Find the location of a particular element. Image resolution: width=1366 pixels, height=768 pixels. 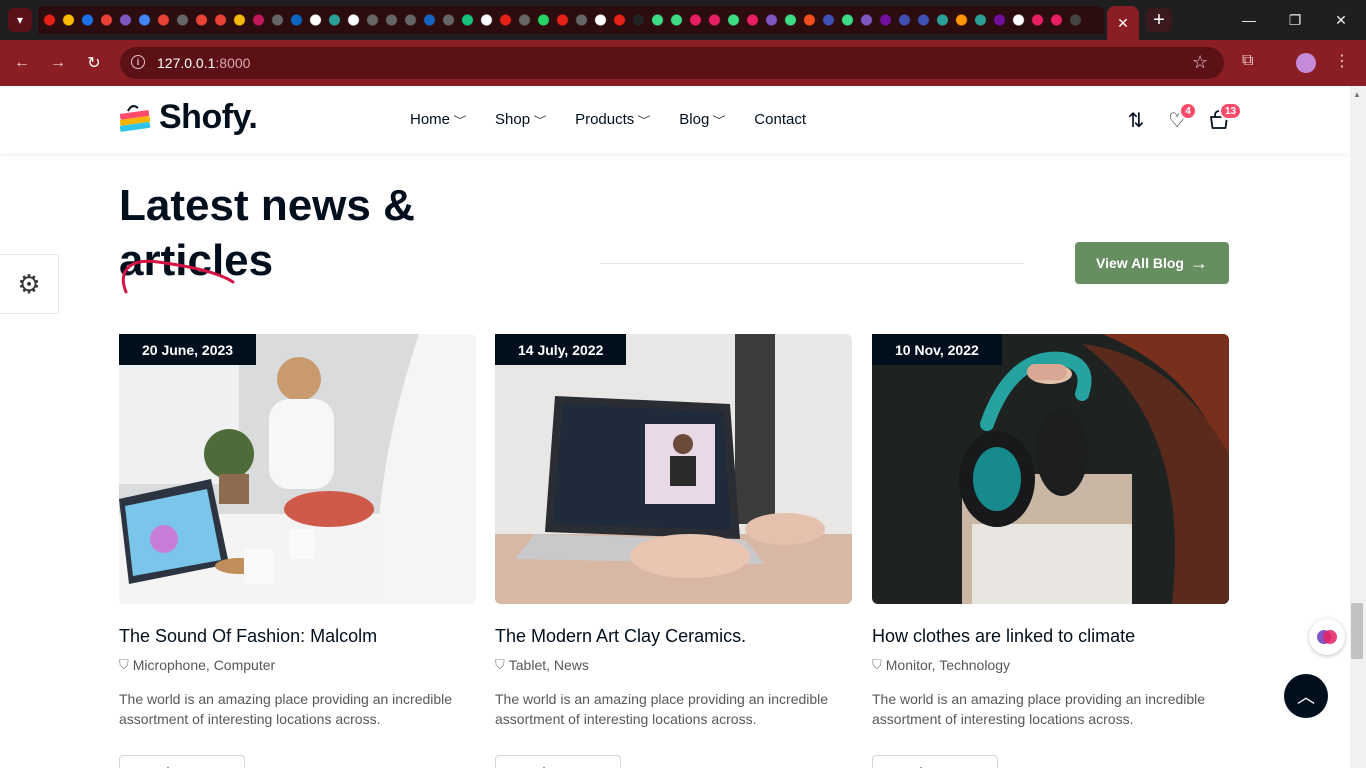

reload-icon: ↻ is located at coordinates (94, 63).